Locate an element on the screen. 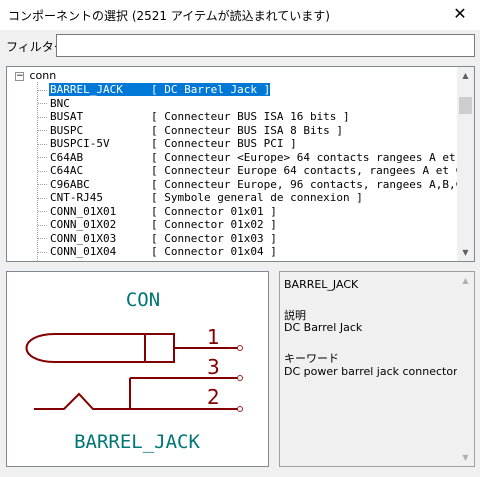  tree-item-name: C64AB is located at coordinates (67, 157).